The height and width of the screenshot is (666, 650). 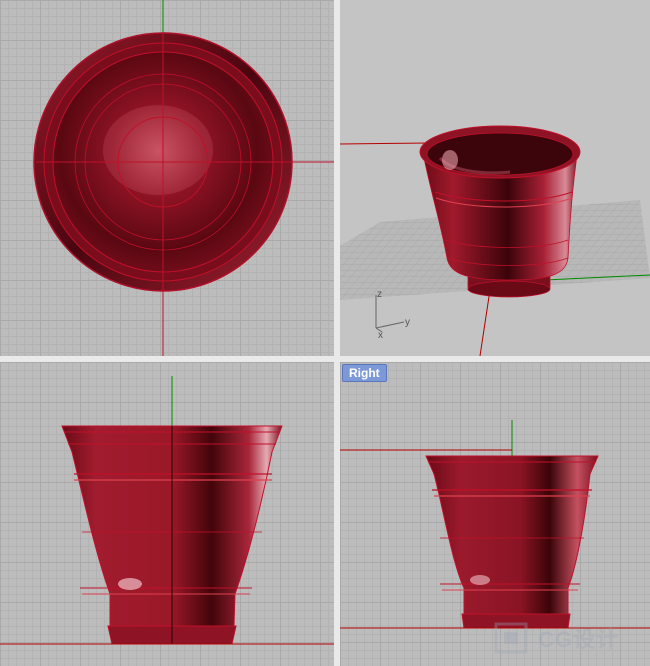 I want to click on watermark-logo: CG设计, so click(x=567, y=639).